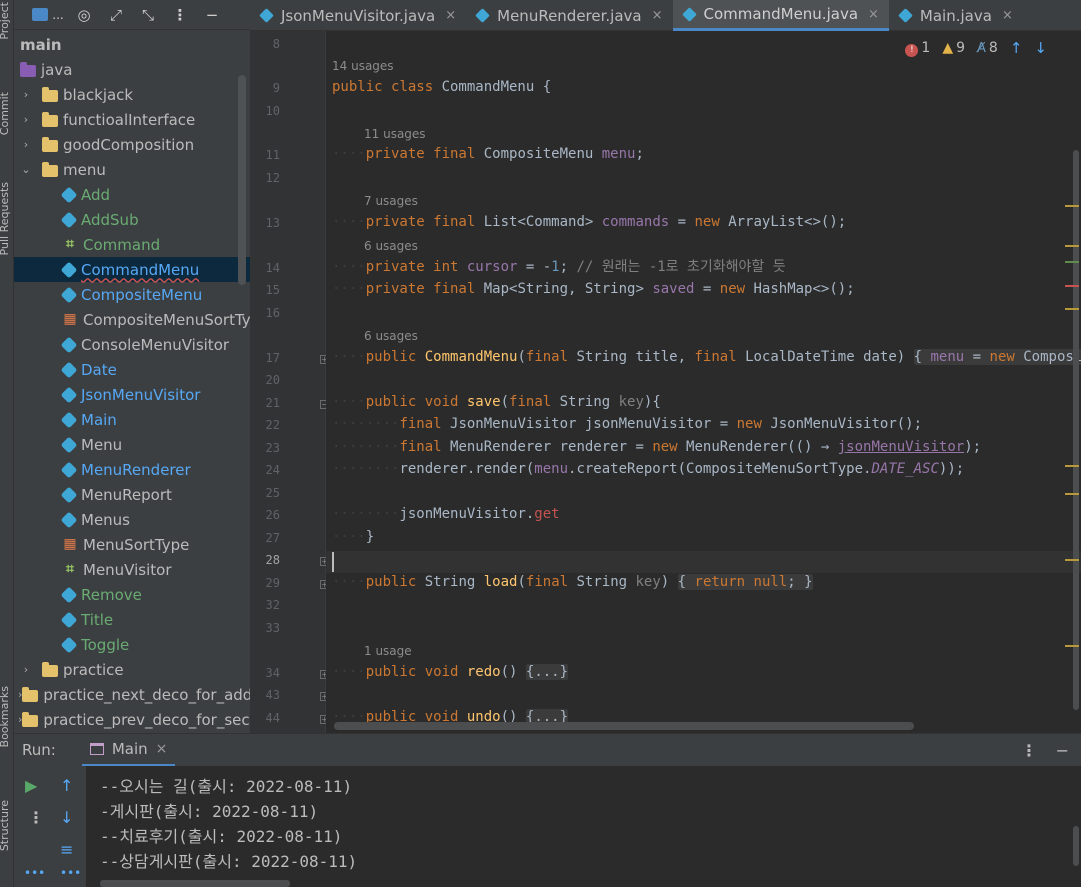  What do you see at coordinates (265, 695) in the screenshot?
I see `line-number: 43` at bounding box center [265, 695].